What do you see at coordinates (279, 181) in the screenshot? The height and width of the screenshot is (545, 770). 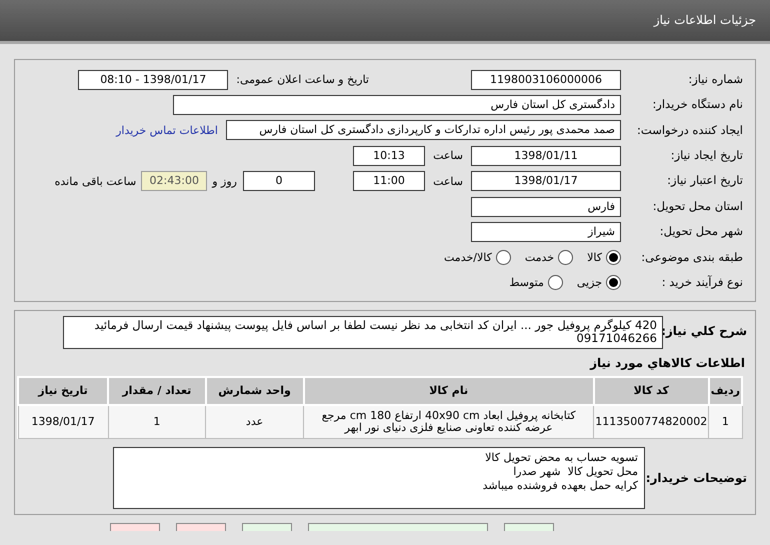 I see `value-field: 0` at bounding box center [279, 181].